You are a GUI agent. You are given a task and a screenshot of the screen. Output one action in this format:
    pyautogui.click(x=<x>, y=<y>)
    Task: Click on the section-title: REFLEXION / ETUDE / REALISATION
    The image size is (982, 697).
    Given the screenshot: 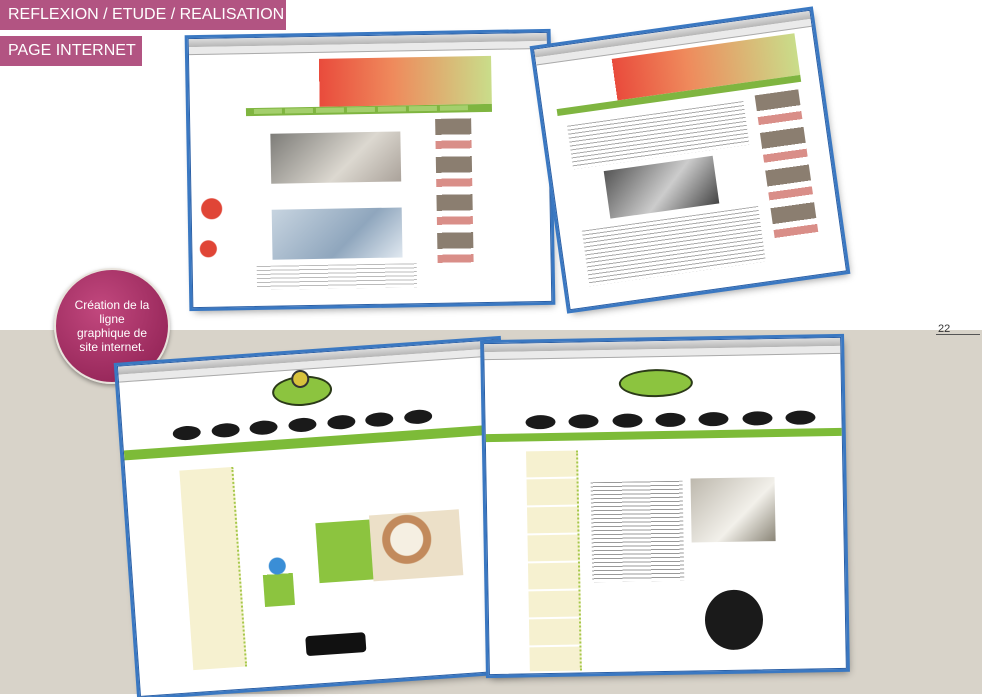 What is the action you would take?
    pyautogui.click(x=143, y=15)
    